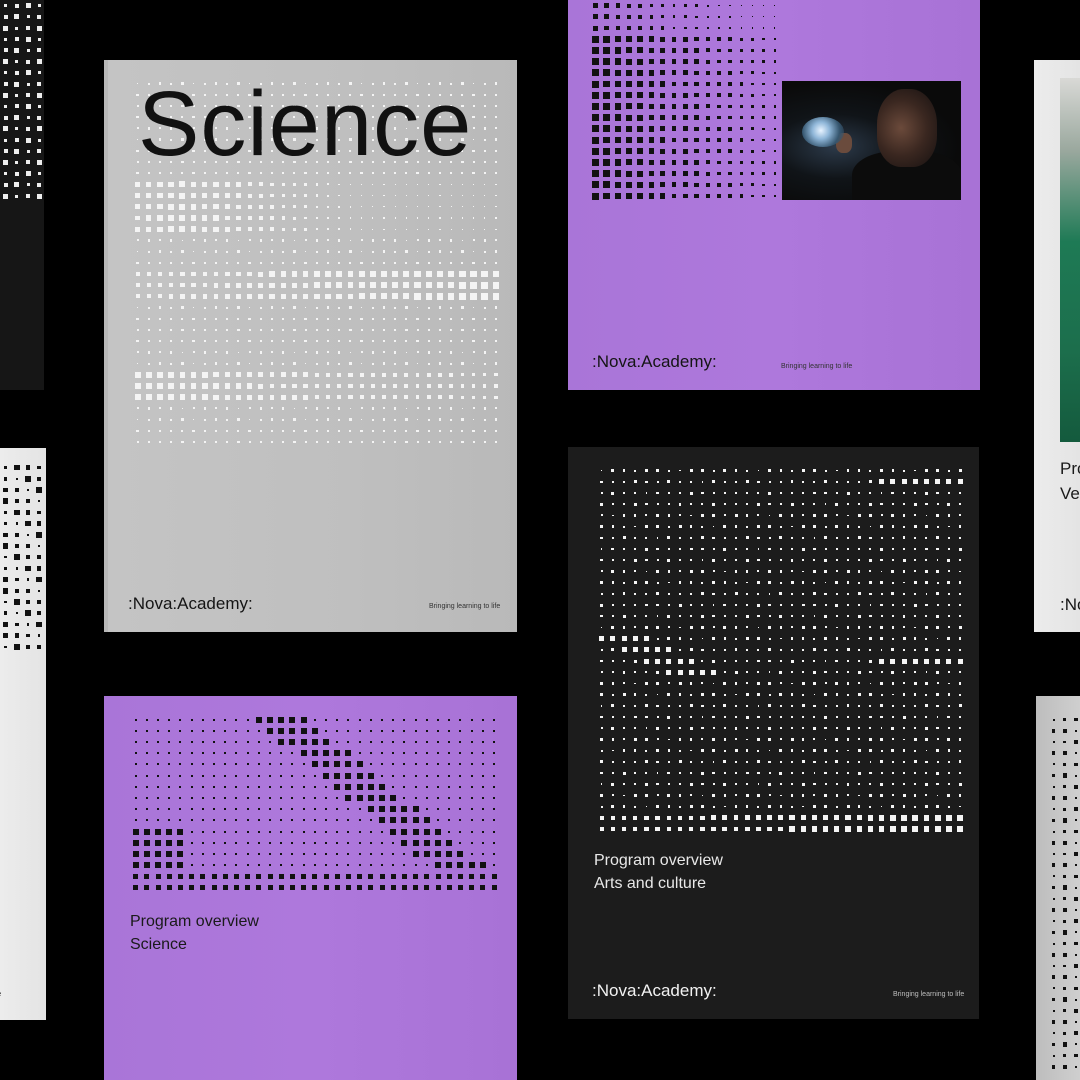 This screenshot has height=1080, width=1080. Describe the element at coordinates (781, 650) in the screenshot. I see `dot-pattern` at that location.